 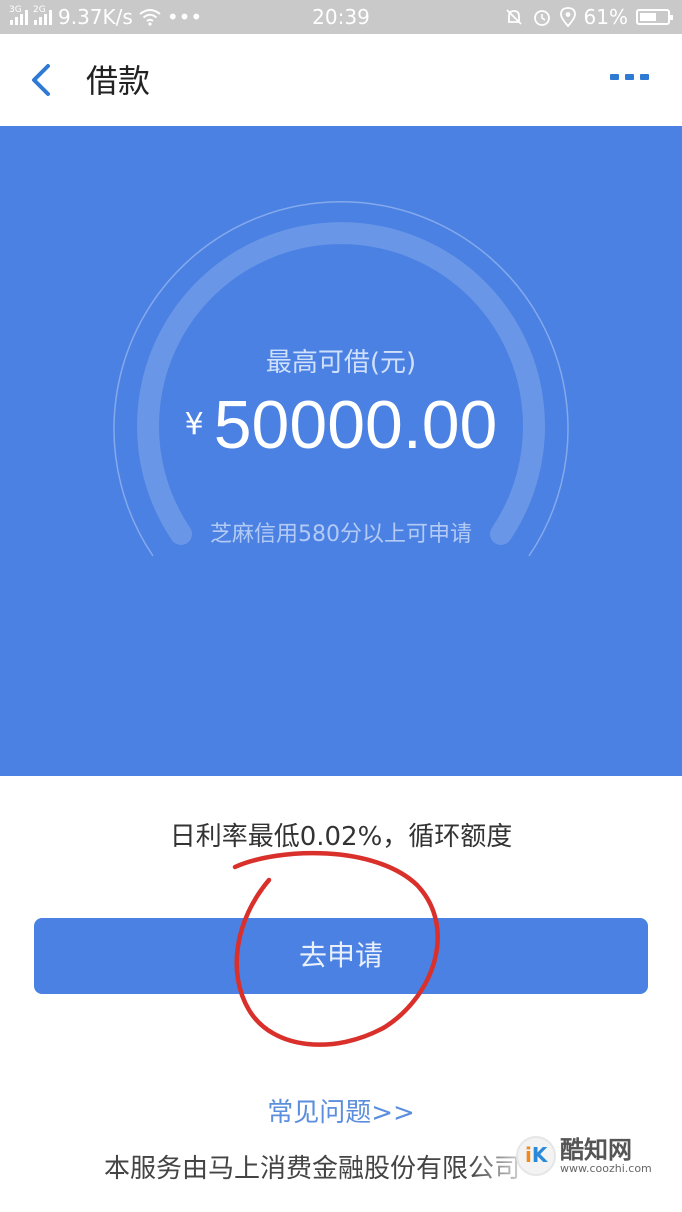 I want to click on status-right: 61%, so click(x=588, y=17).